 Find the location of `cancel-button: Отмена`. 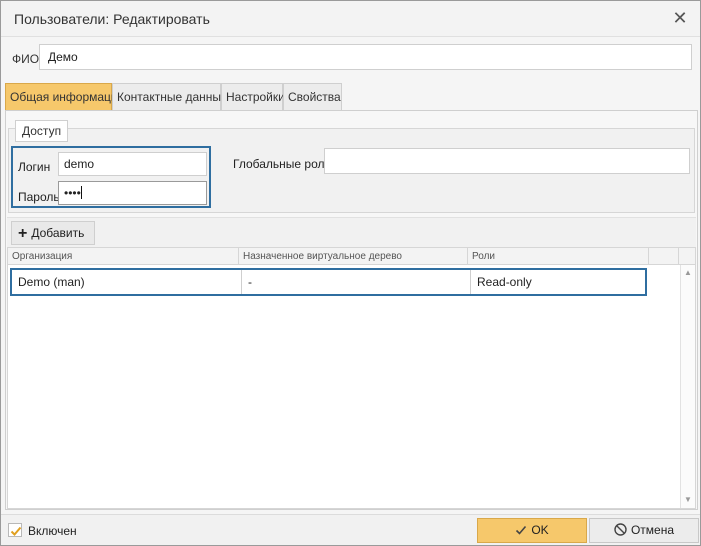

cancel-button: Отмена is located at coordinates (644, 530).